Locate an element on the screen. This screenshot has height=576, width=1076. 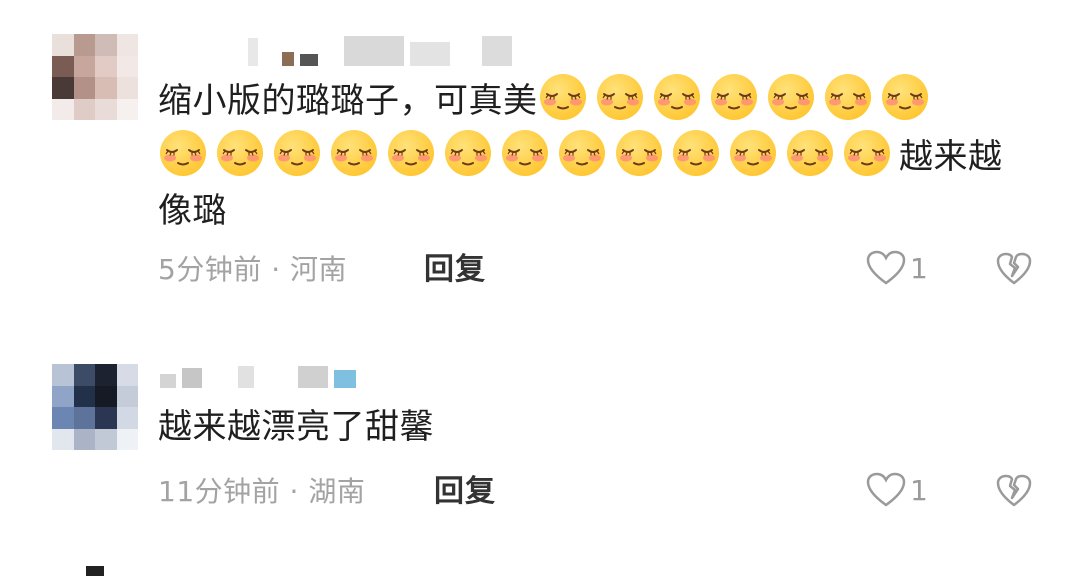
comment-line-2: 越来越 is located at coordinates (598, 156).